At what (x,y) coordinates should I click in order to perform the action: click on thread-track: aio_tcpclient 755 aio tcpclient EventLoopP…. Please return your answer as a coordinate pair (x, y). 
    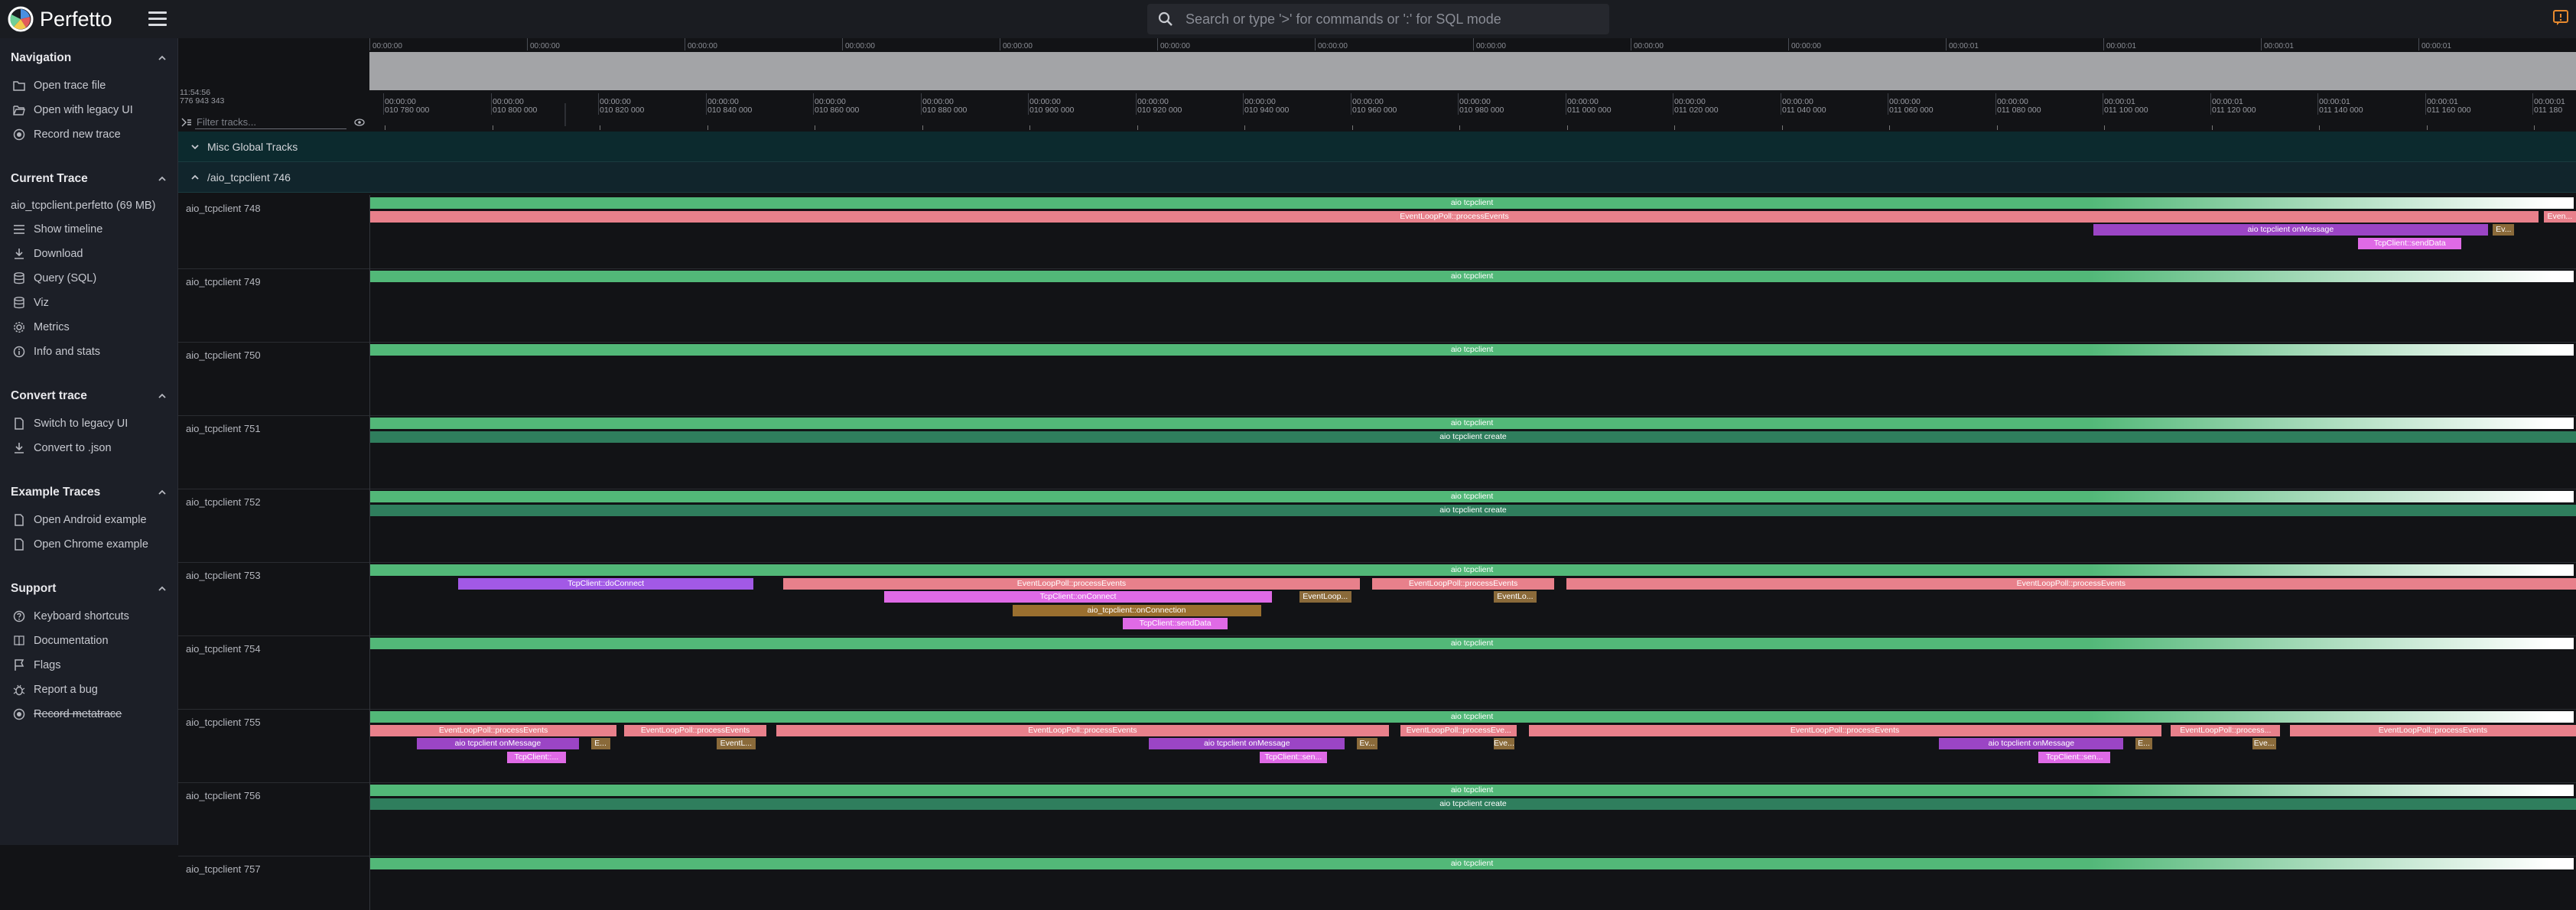
    Looking at the image, I should click on (1377, 746).